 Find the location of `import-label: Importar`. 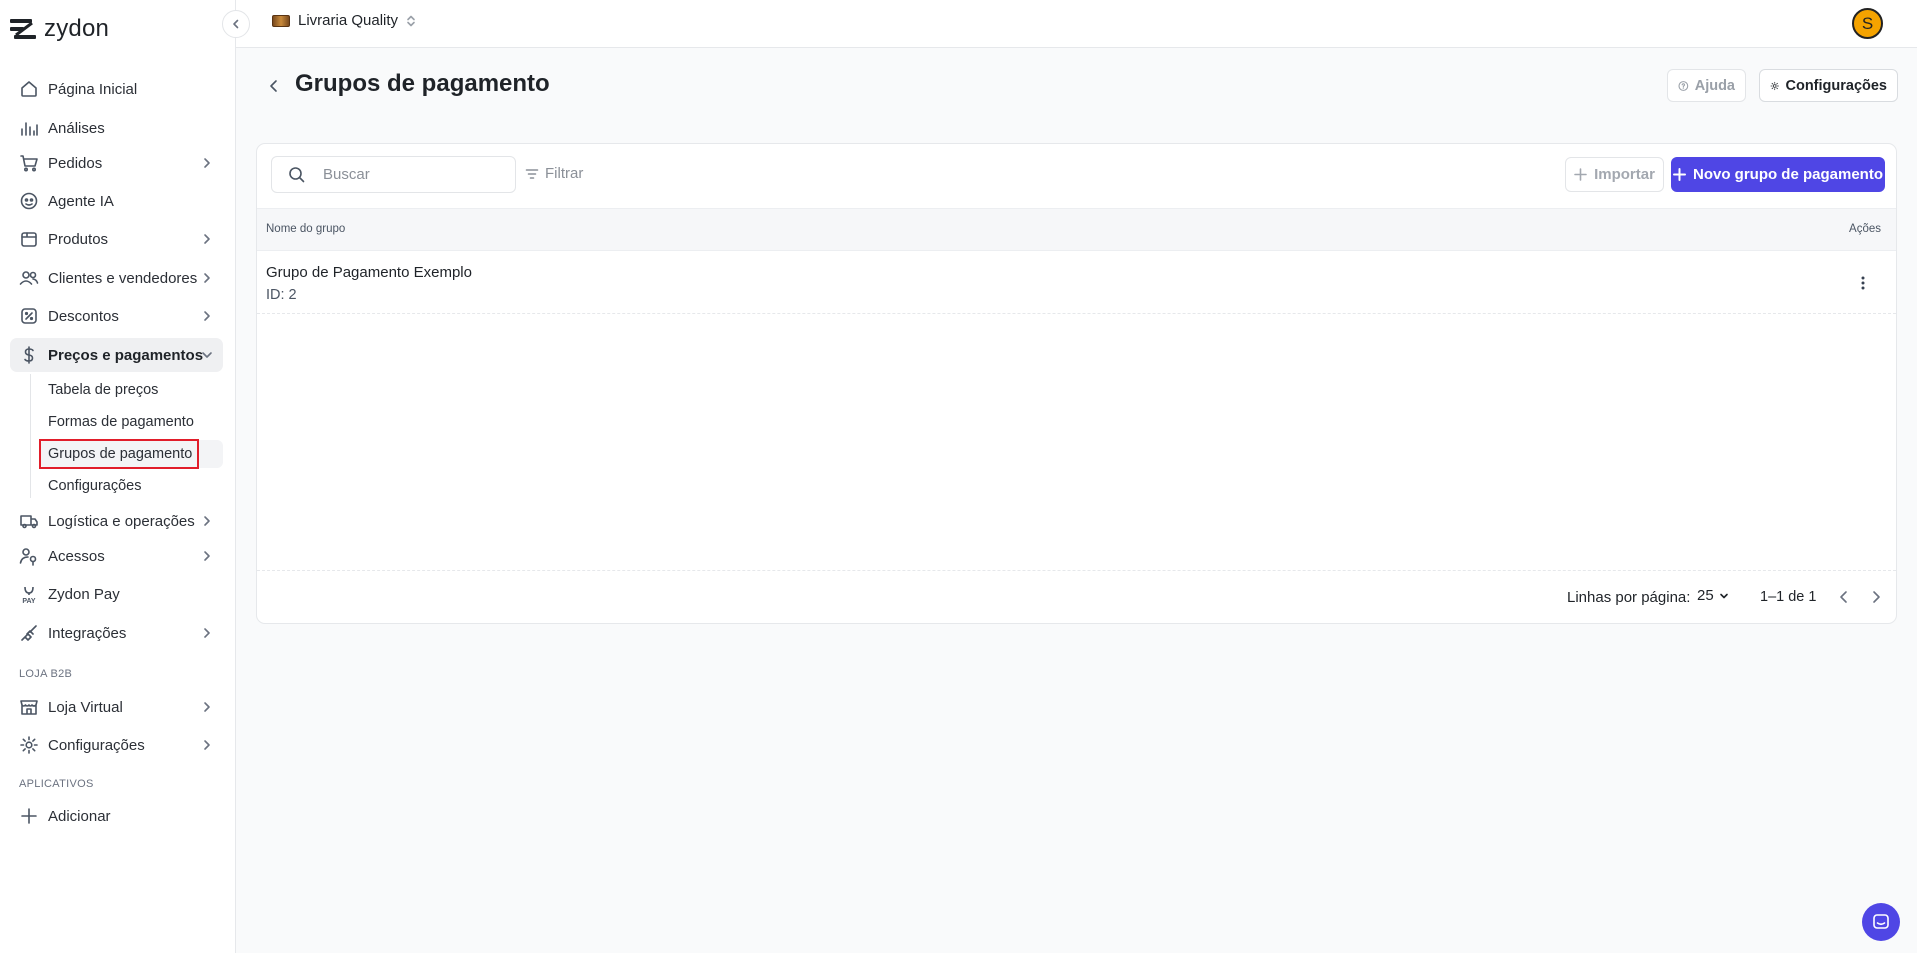

import-label: Importar is located at coordinates (1624, 174).